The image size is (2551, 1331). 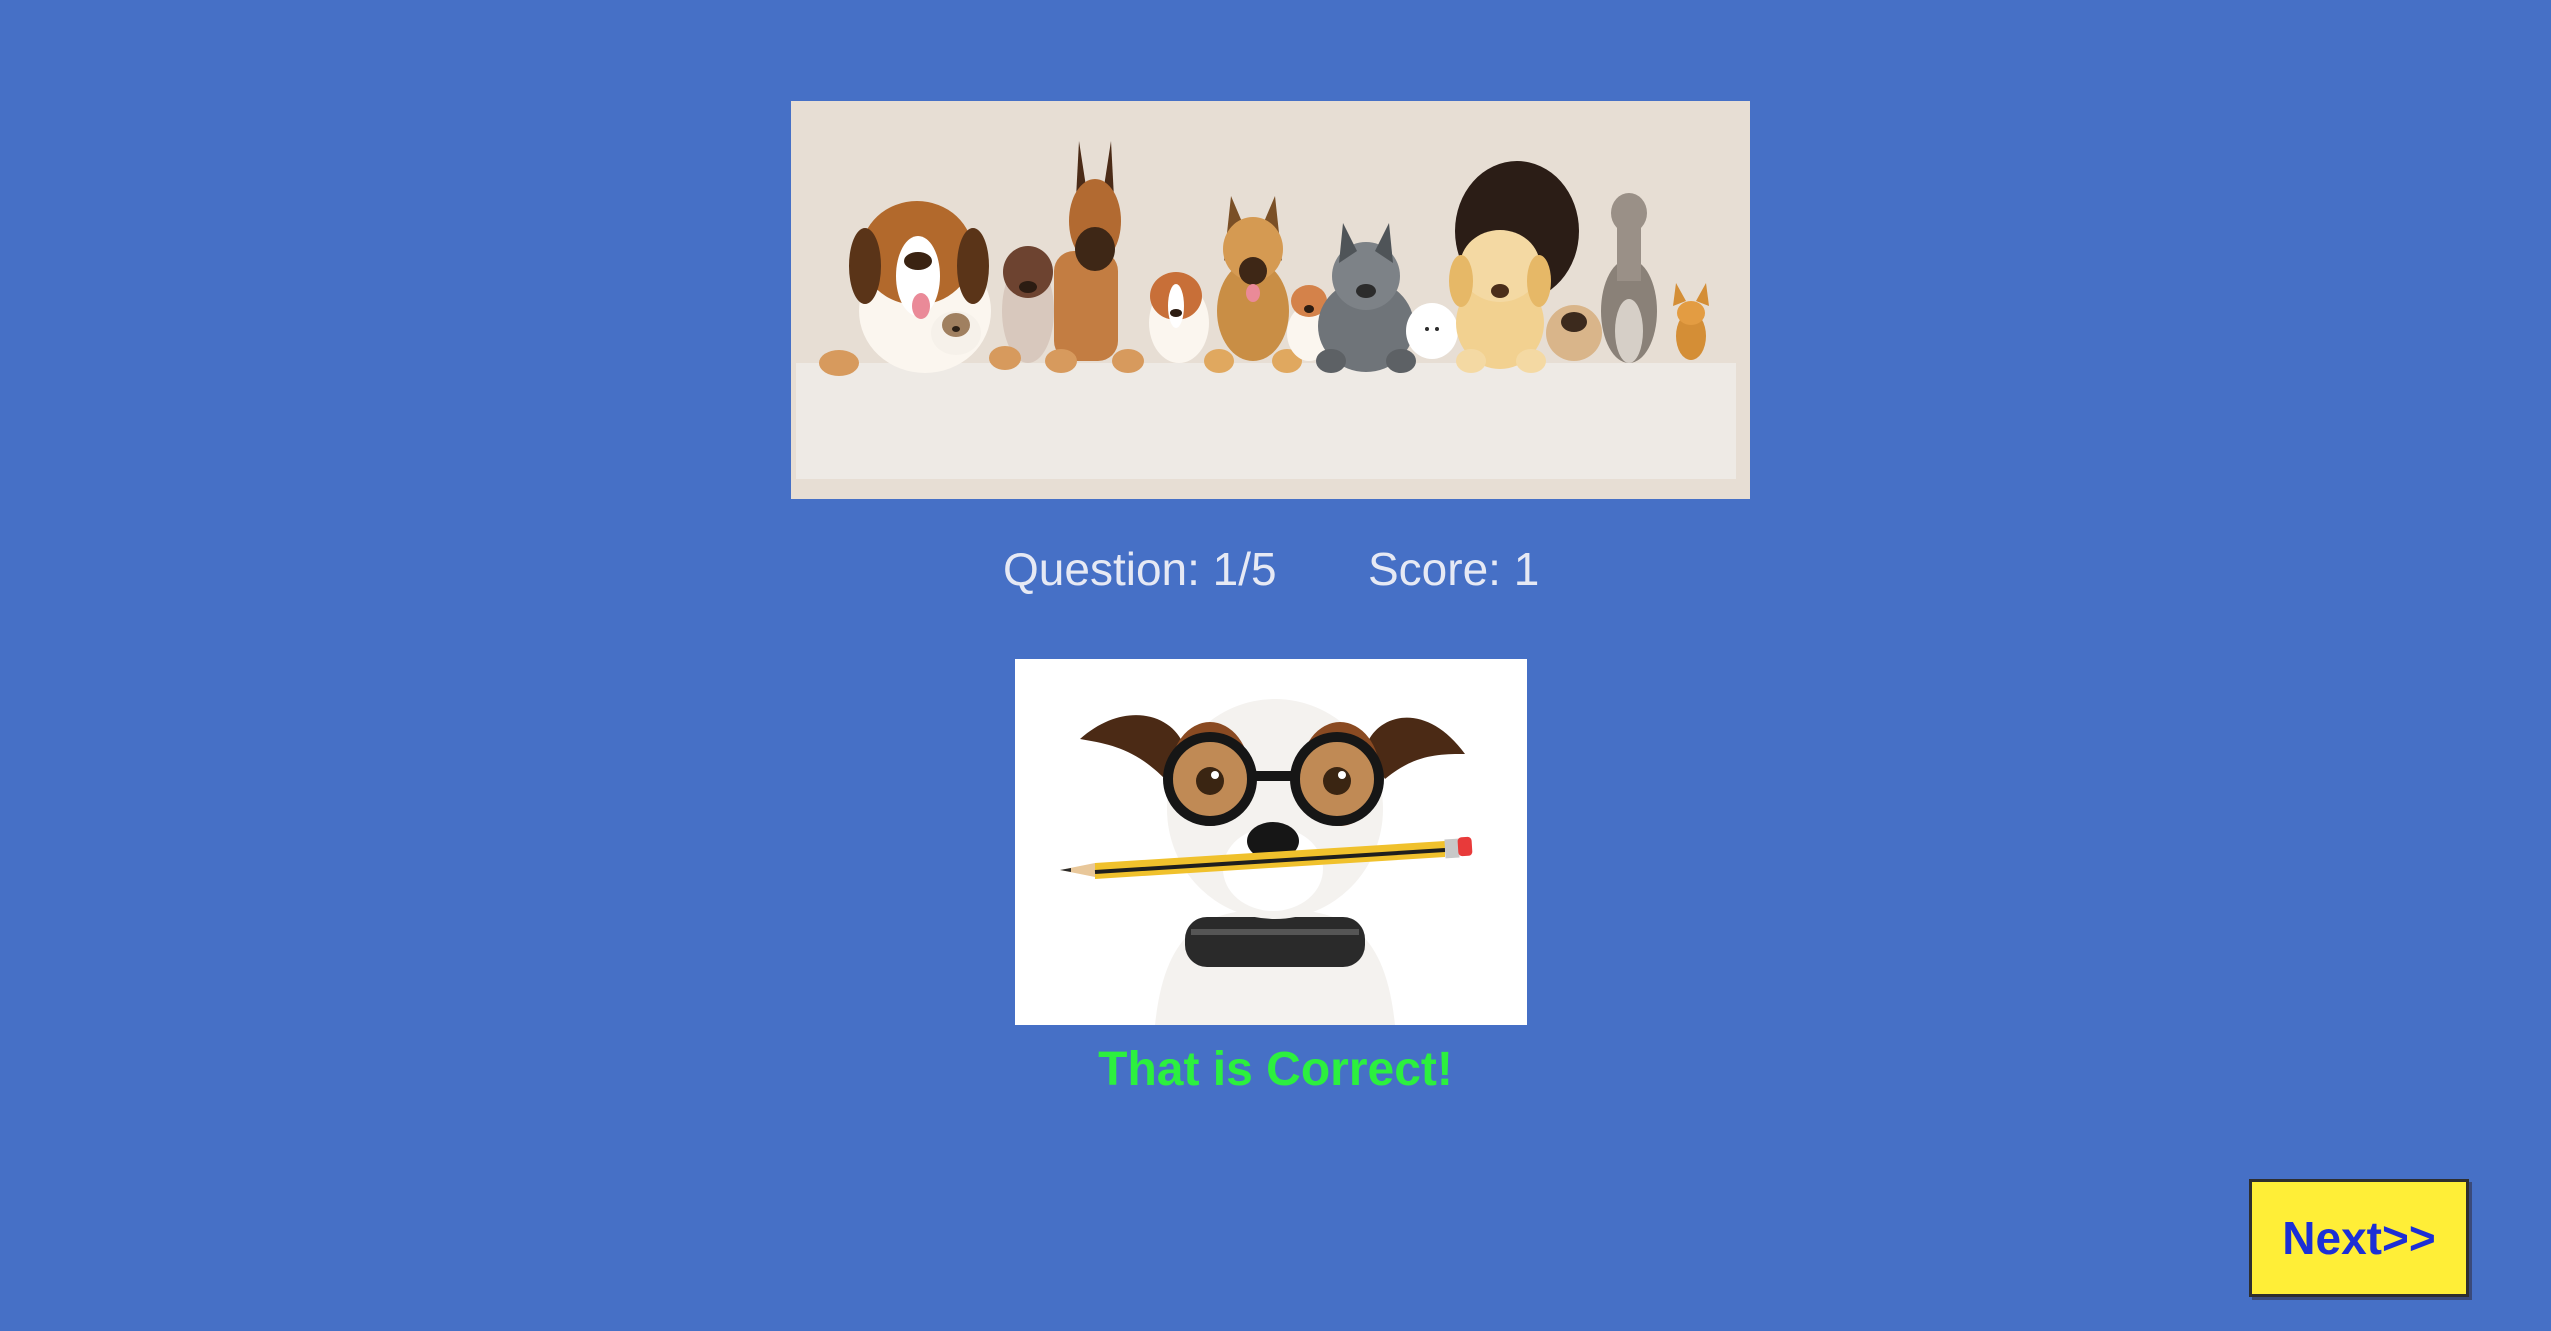 What do you see at coordinates (1275, 1069) in the screenshot?
I see `answer-feedback: That is Correct!` at bounding box center [1275, 1069].